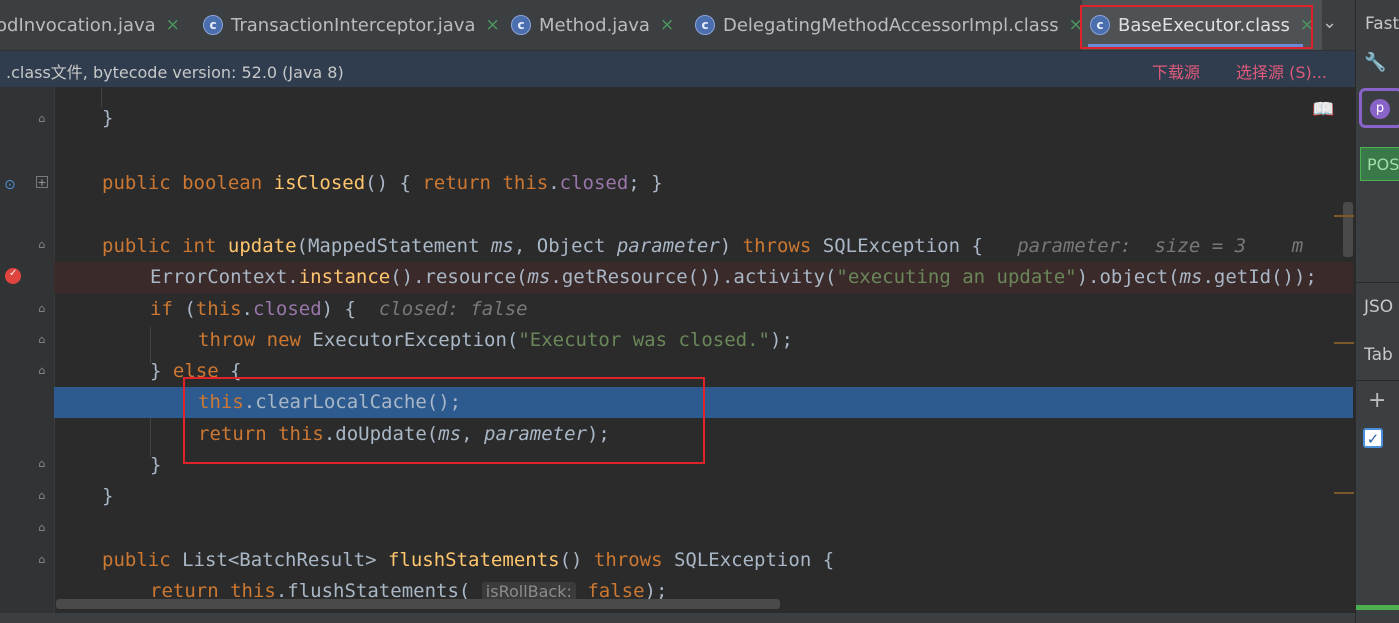 The width and height of the screenshot is (1399, 623). I want to click on table-tab: Tab, so click(1378, 355).